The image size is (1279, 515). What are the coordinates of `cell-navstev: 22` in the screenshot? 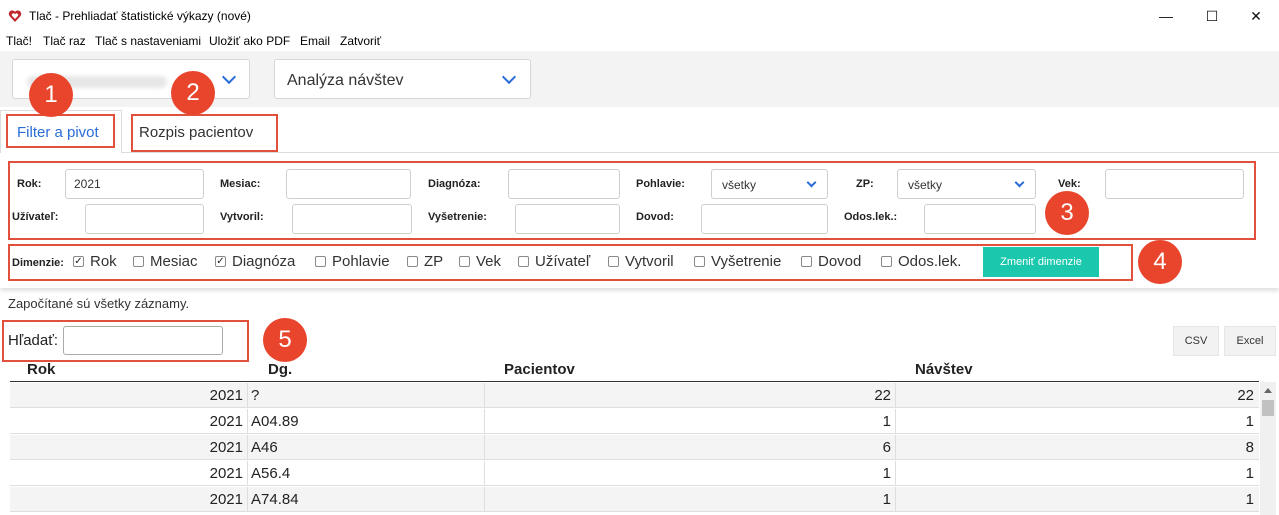 It's located at (1245, 395).